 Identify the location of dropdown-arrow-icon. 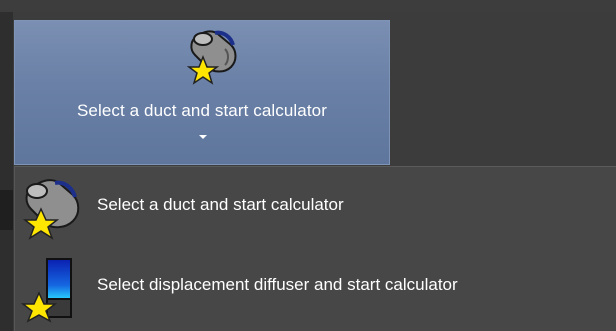
(203, 137).